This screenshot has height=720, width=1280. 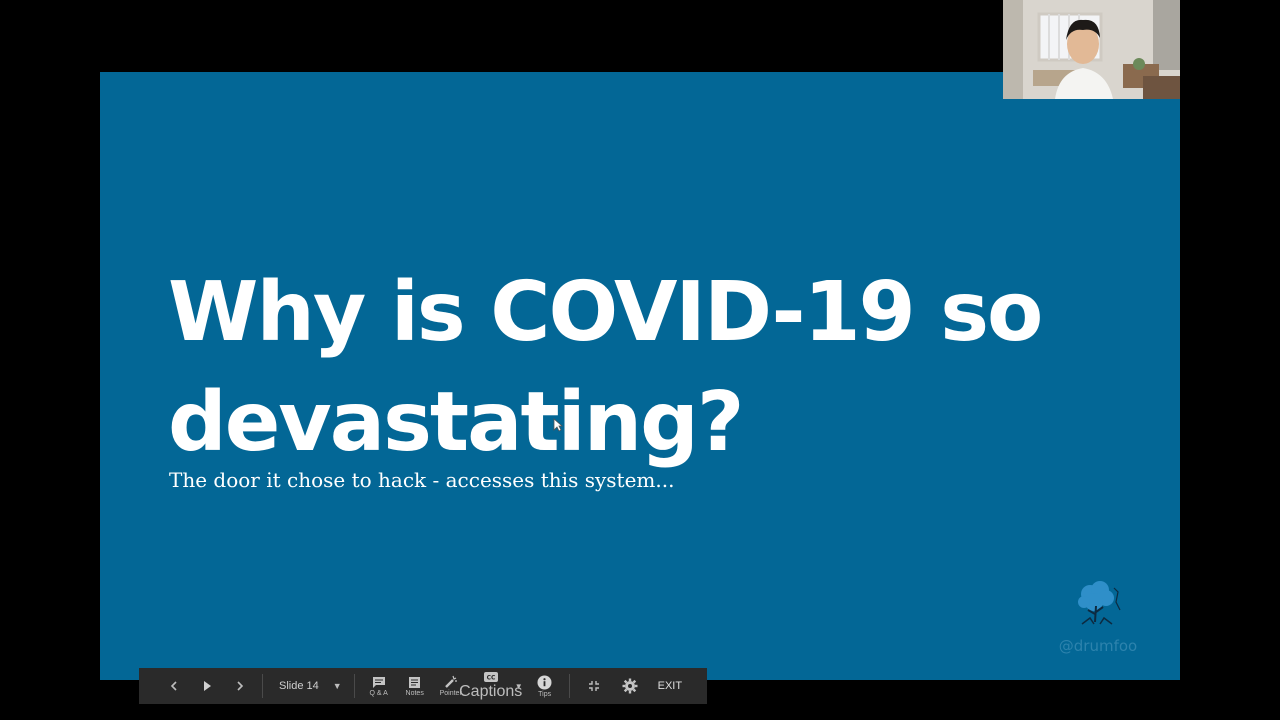 I want to click on gear-icon, so click(x=630, y=686).